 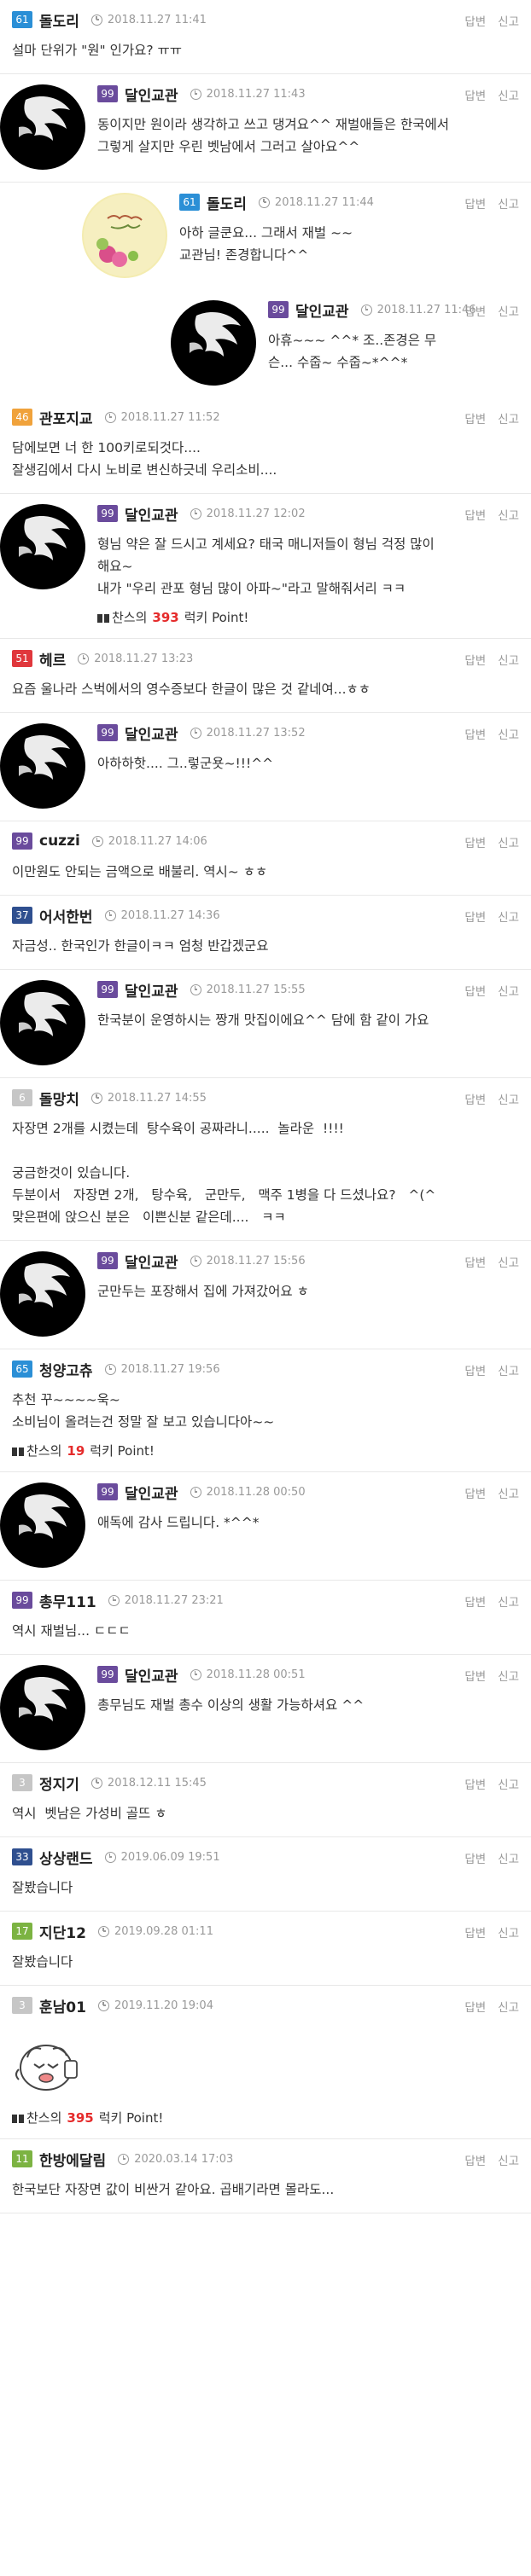 What do you see at coordinates (265, 1931) in the screenshot?
I see `comment-header: 17 지단12 2019.09.28 01:11` at bounding box center [265, 1931].